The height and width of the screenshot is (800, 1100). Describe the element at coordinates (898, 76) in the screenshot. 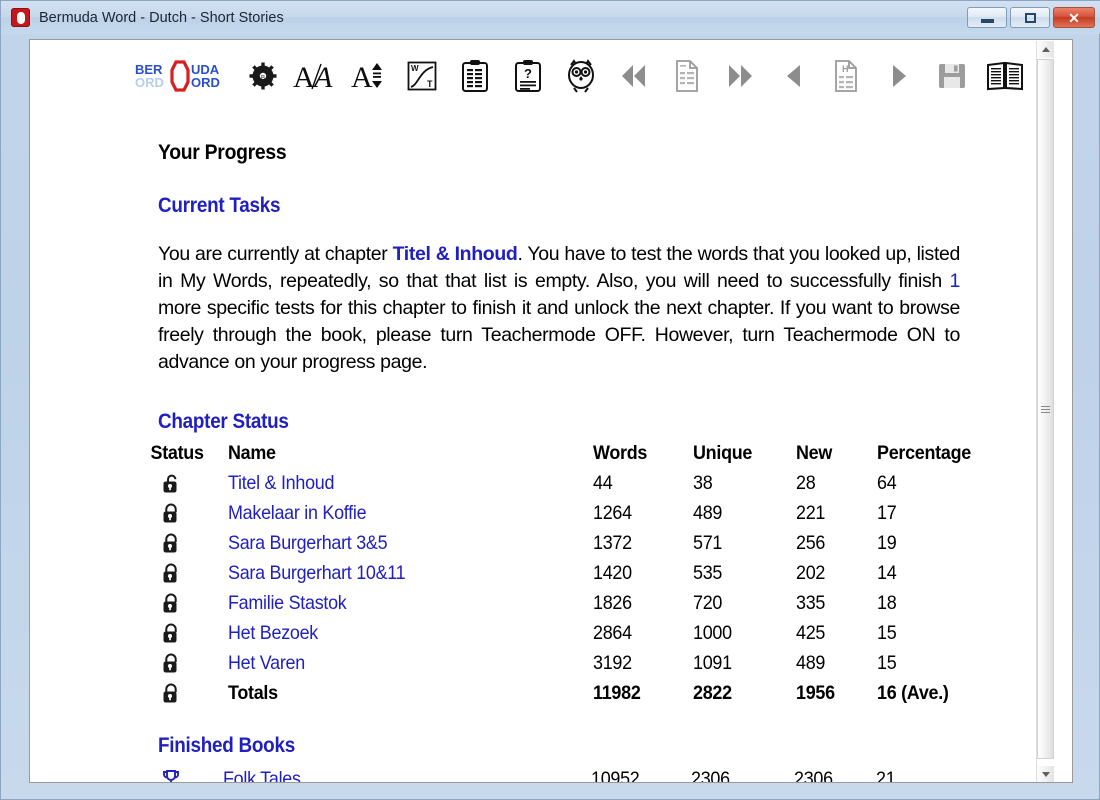

I see `next-button` at that location.